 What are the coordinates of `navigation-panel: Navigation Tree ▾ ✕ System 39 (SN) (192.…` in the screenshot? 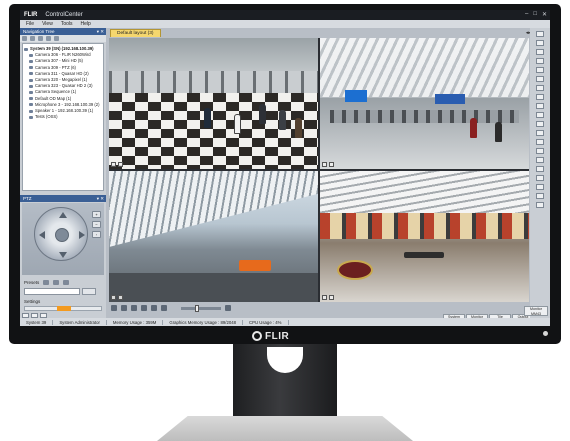 It's located at (63, 173).